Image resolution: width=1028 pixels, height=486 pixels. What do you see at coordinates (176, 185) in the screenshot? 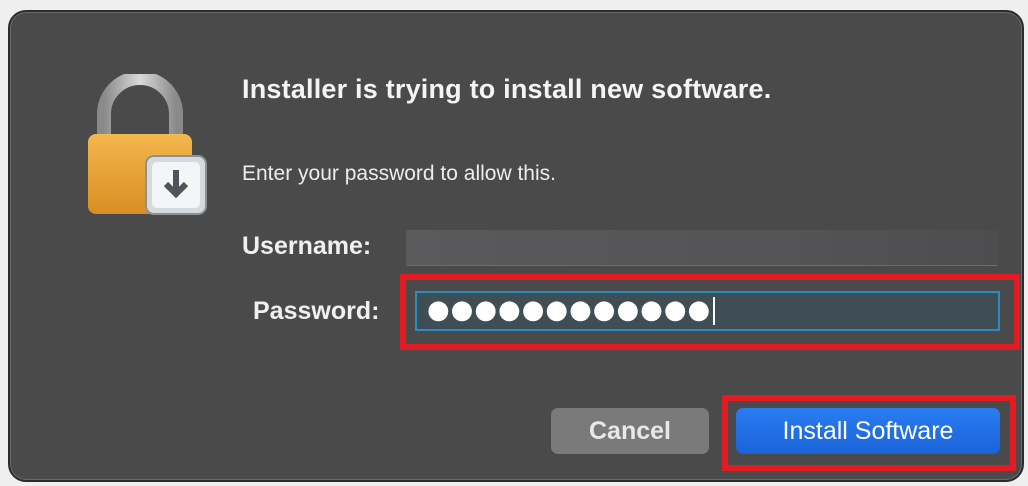
I see `installer-badge-icon` at bounding box center [176, 185].